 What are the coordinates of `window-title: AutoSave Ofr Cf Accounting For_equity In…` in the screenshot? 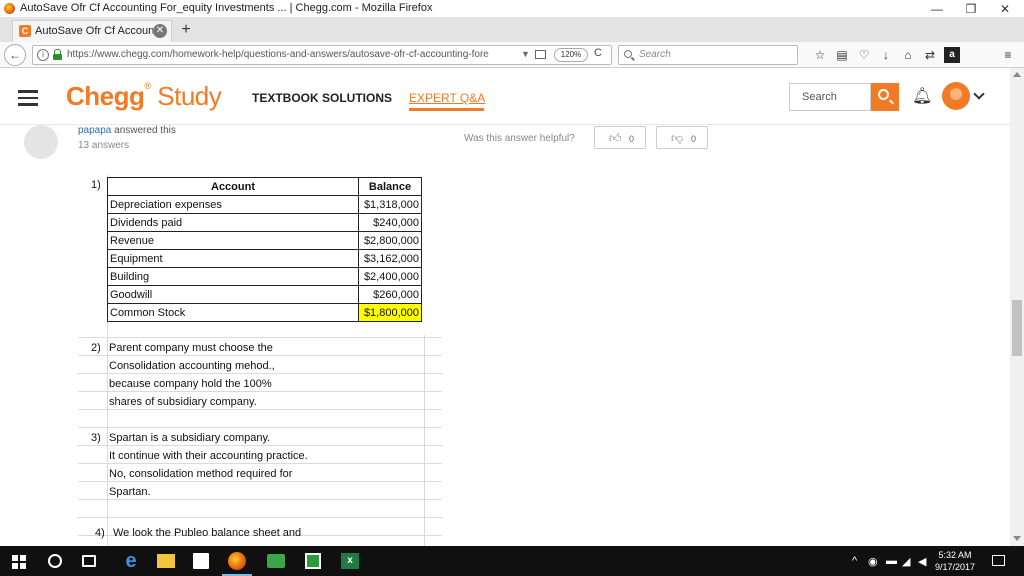 It's located at (226, 8).